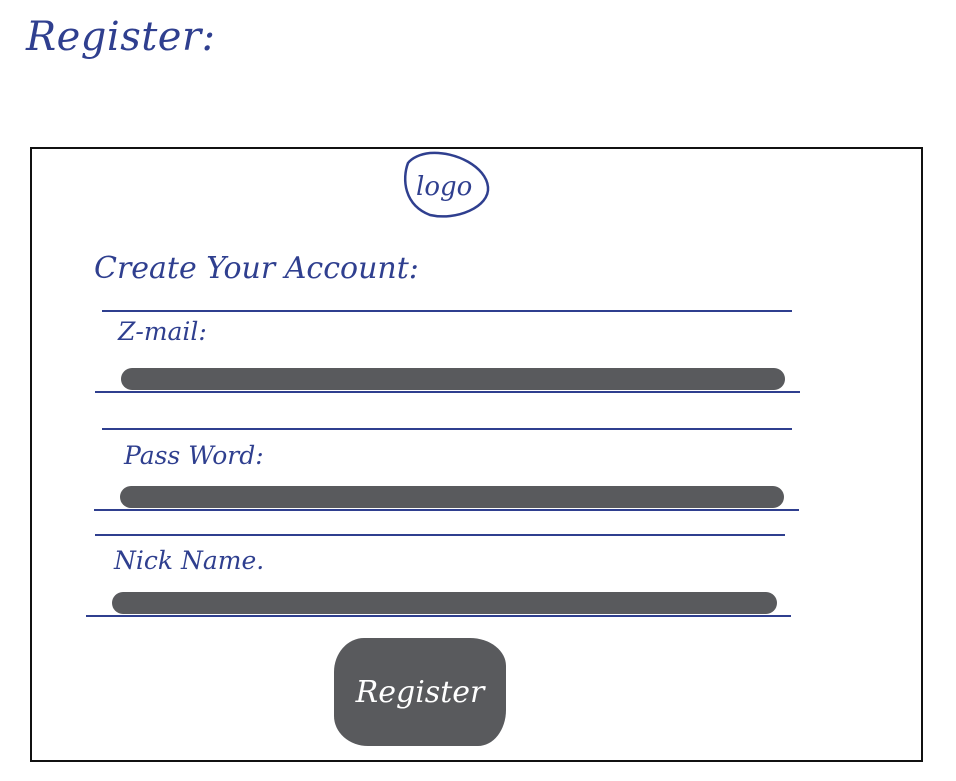 The image size is (956, 781). I want to click on password-input, so click(452, 497).